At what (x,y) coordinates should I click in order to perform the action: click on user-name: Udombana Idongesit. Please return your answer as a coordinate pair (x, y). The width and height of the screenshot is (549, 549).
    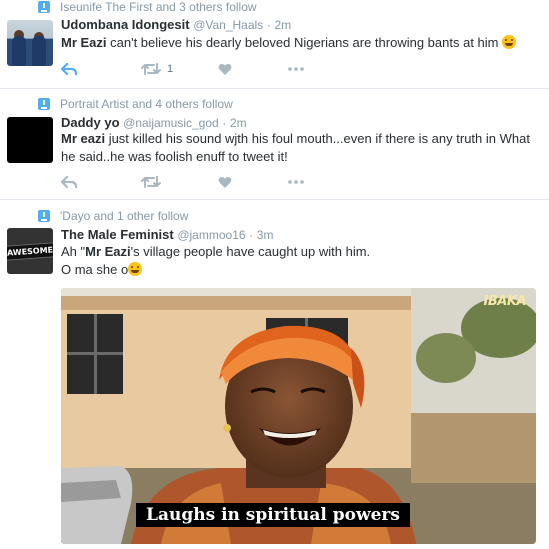
    Looking at the image, I should click on (125, 24).